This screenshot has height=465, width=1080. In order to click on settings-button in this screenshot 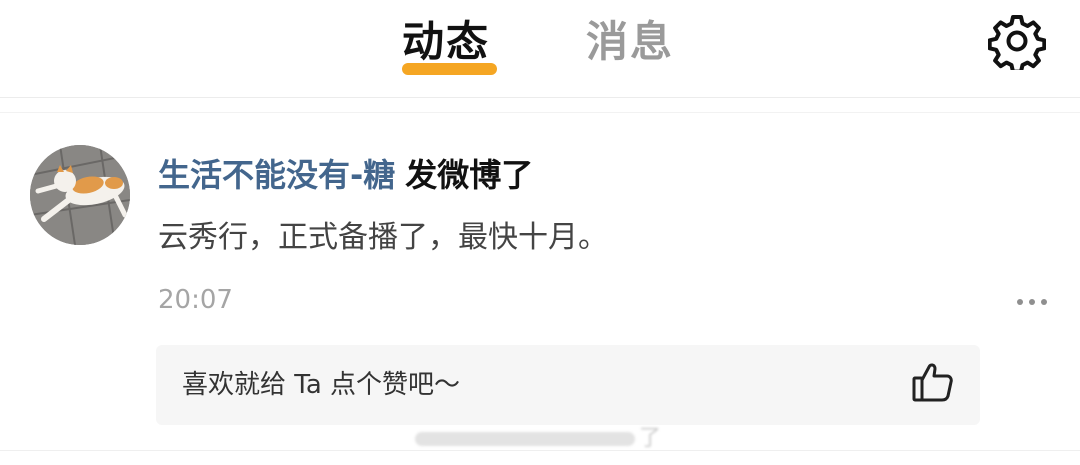, I will do `click(1017, 43)`.